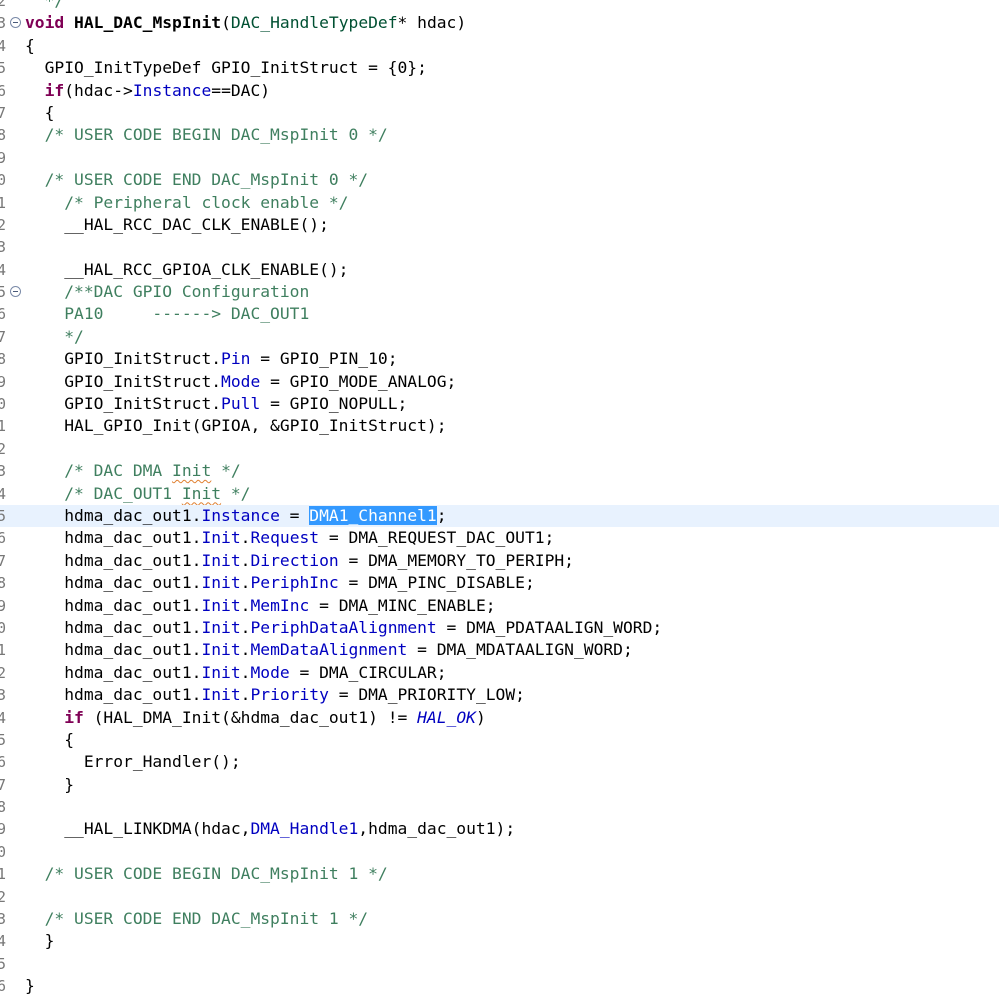 This screenshot has height=998, width=999. I want to click on code-text: */, so click(54, 337).